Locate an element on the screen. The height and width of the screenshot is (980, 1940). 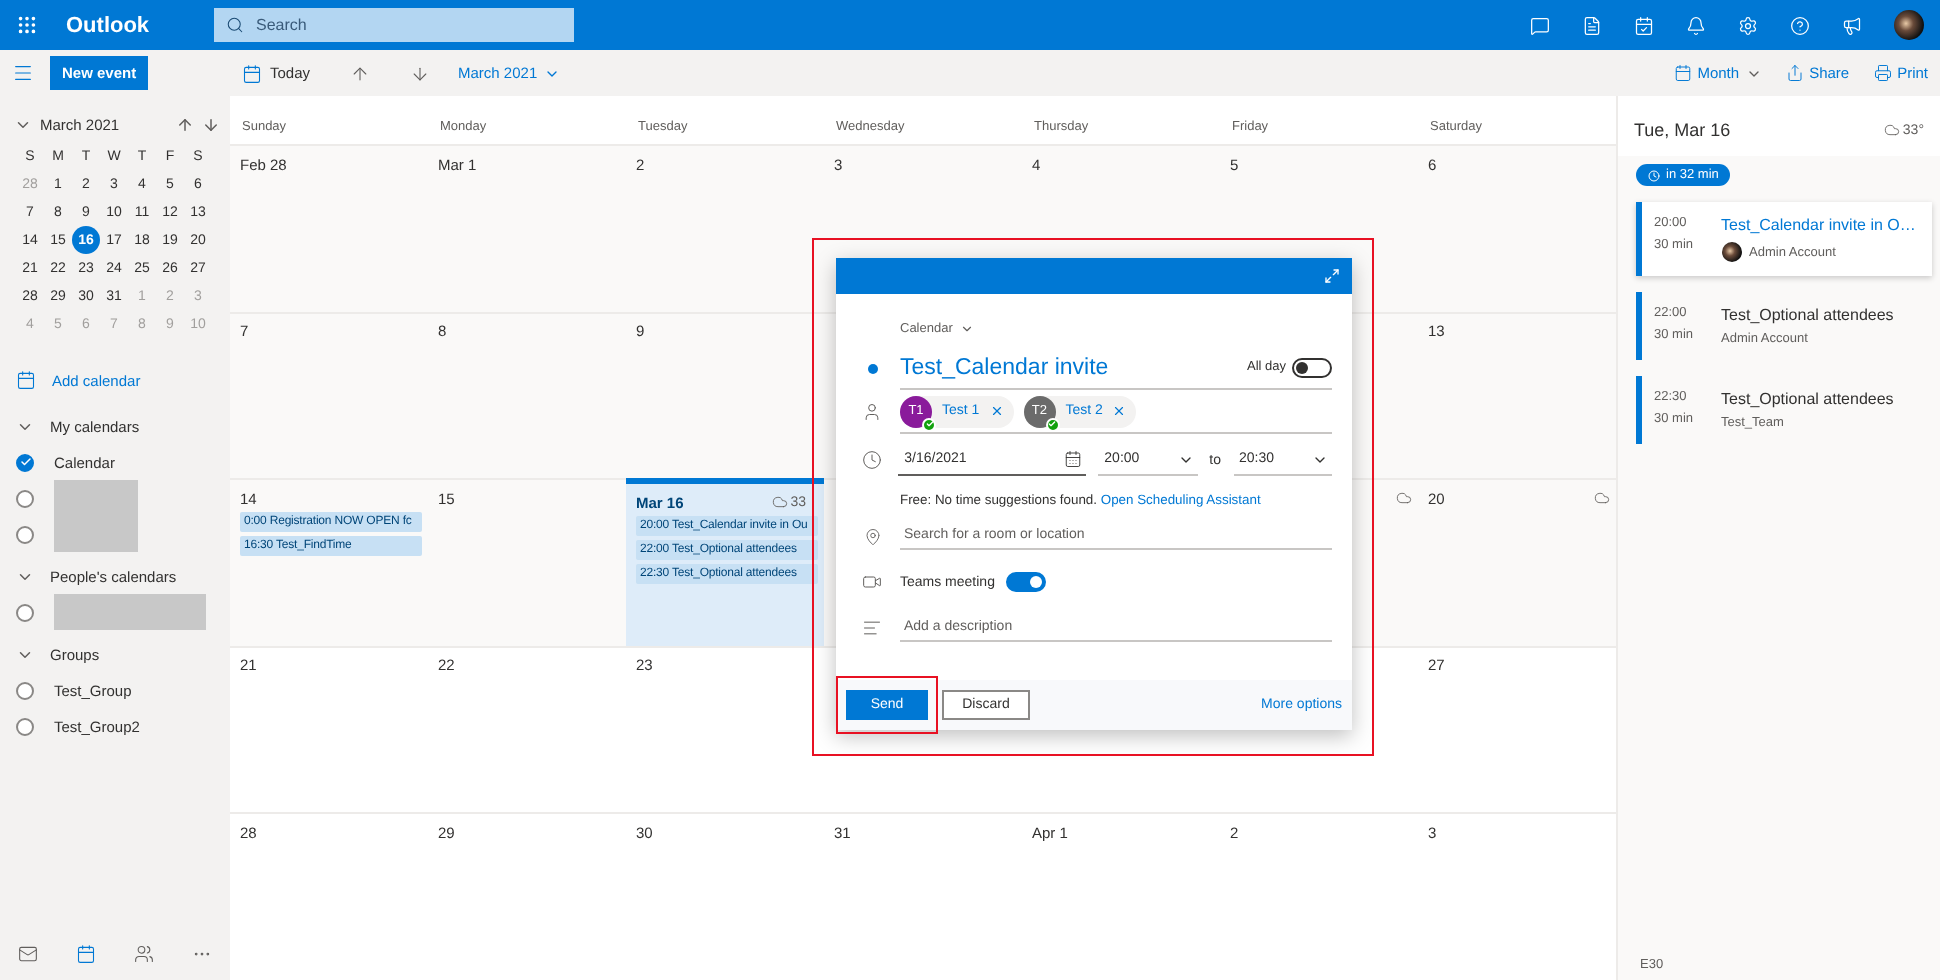
agenda-date: Tue, Mar 16 is located at coordinates (1682, 130).